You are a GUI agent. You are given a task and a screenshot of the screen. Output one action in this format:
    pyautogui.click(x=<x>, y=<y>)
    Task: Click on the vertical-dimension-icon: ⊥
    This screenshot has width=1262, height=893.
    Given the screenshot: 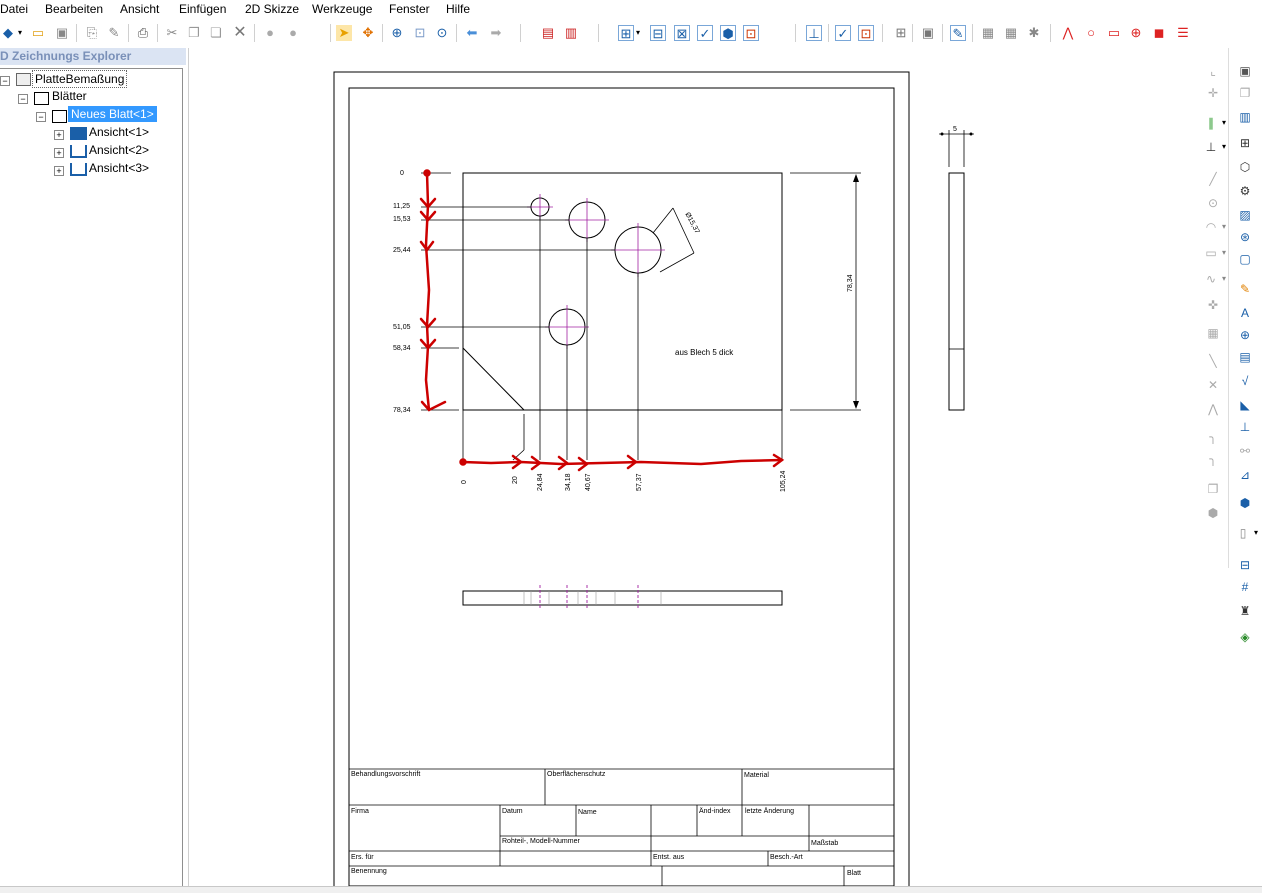 What is the action you would take?
    pyautogui.click(x=1211, y=147)
    